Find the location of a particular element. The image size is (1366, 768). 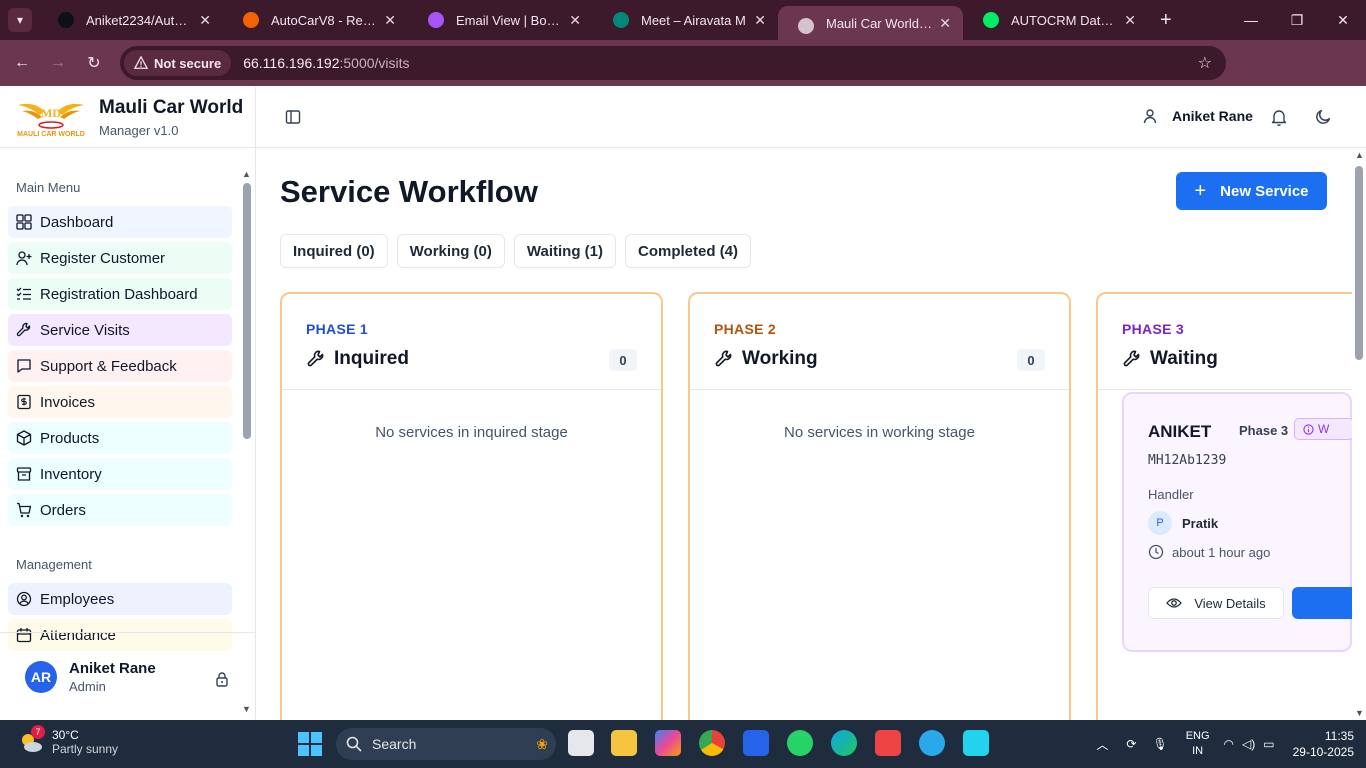

sidebar-item-invoices: Invoices is located at coordinates (120, 402).